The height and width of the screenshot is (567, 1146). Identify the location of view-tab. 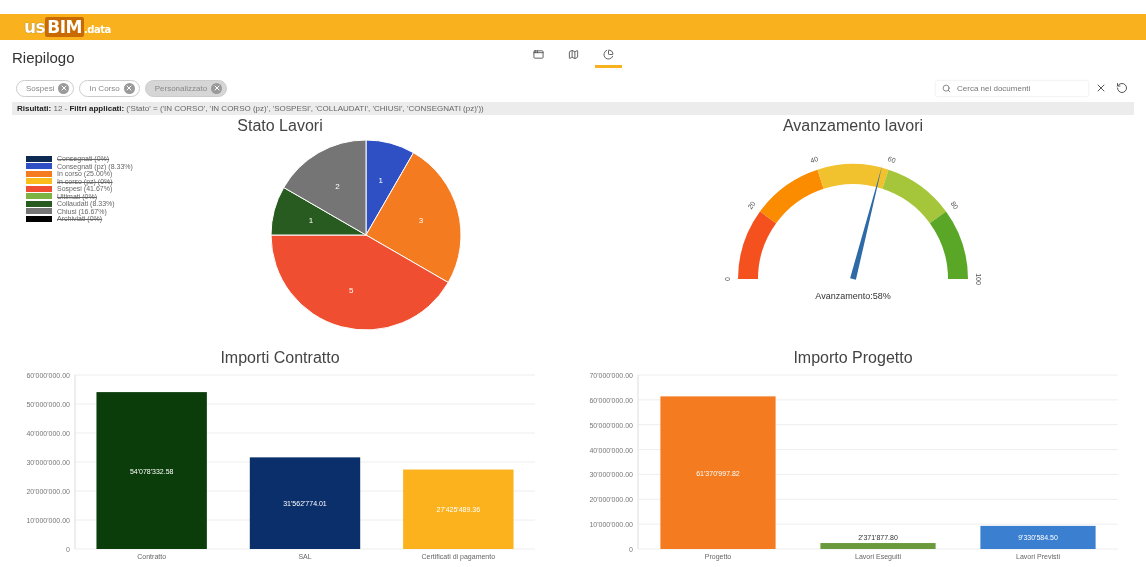
(608, 57).